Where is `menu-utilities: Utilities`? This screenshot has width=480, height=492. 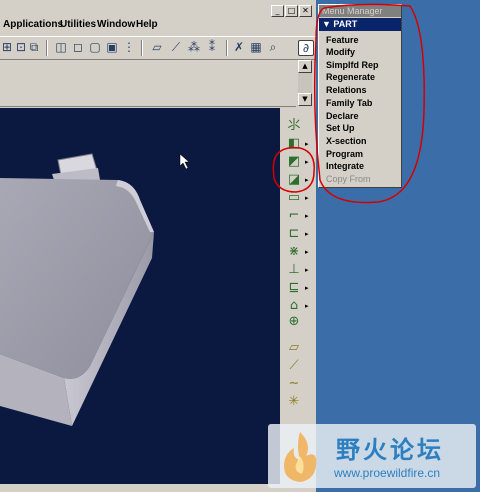
menu-utilities: Utilities is located at coordinates (78, 24).